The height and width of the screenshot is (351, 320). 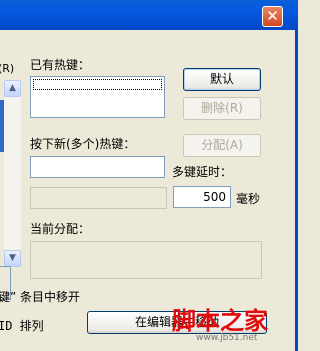 What do you see at coordinates (227, 338) in the screenshot?
I see `watermark-url: www.jb51.net` at bounding box center [227, 338].